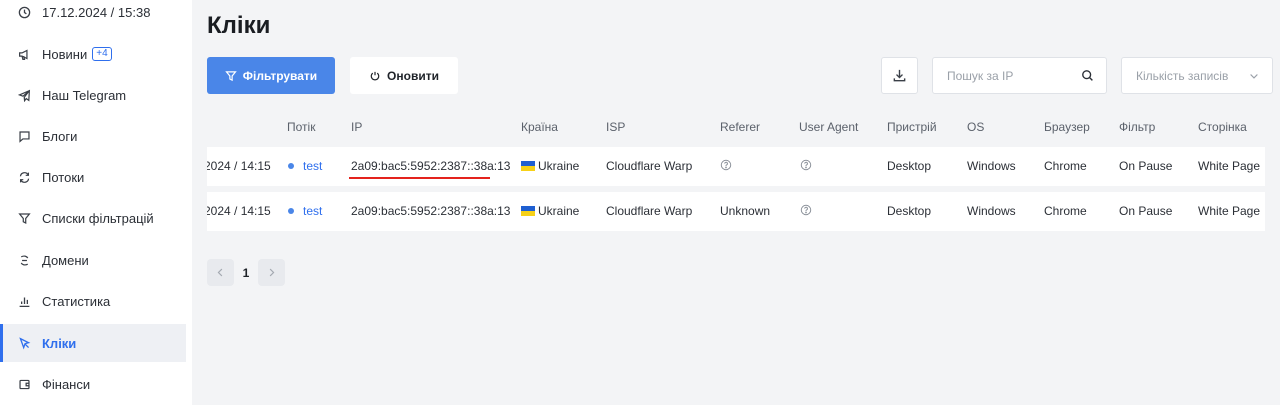 This screenshot has width=1280, height=405. I want to click on next-page-button, so click(271, 272).